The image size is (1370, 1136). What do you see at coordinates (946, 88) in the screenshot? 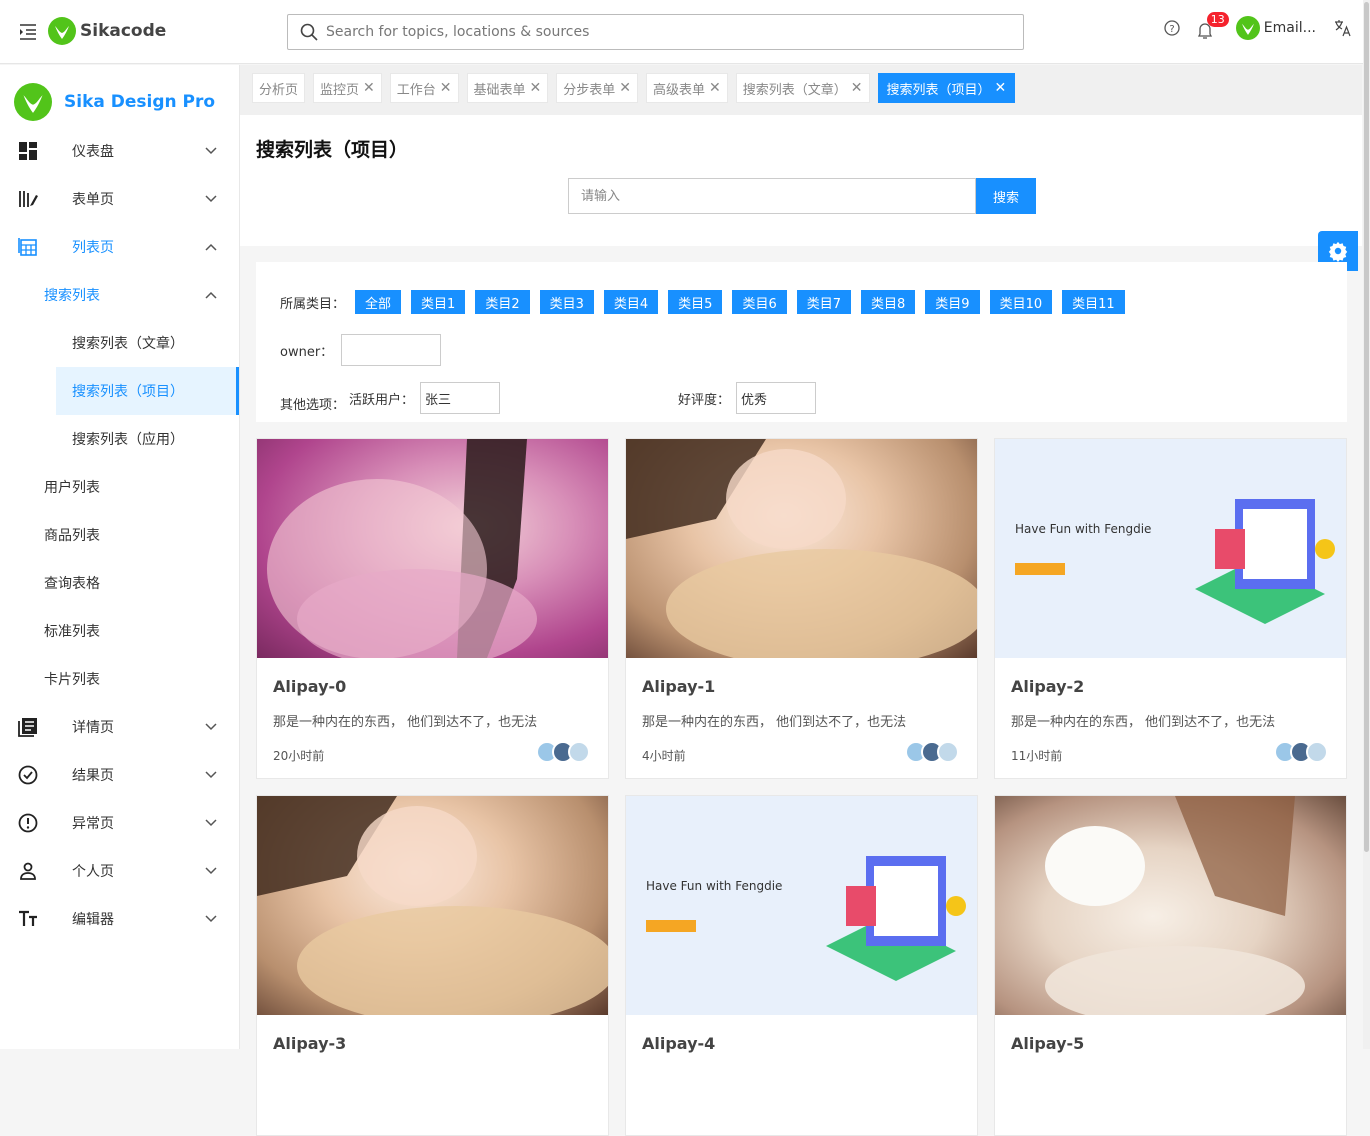
I see `tab-search-projects: 搜索列表（项目） ✕` at bounding box center [946, 88].